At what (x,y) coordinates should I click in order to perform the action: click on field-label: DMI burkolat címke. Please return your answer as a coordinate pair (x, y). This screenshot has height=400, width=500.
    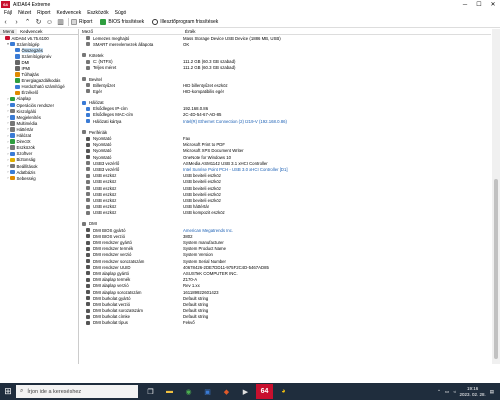
    Looking at the image, I should click on (112, 317).